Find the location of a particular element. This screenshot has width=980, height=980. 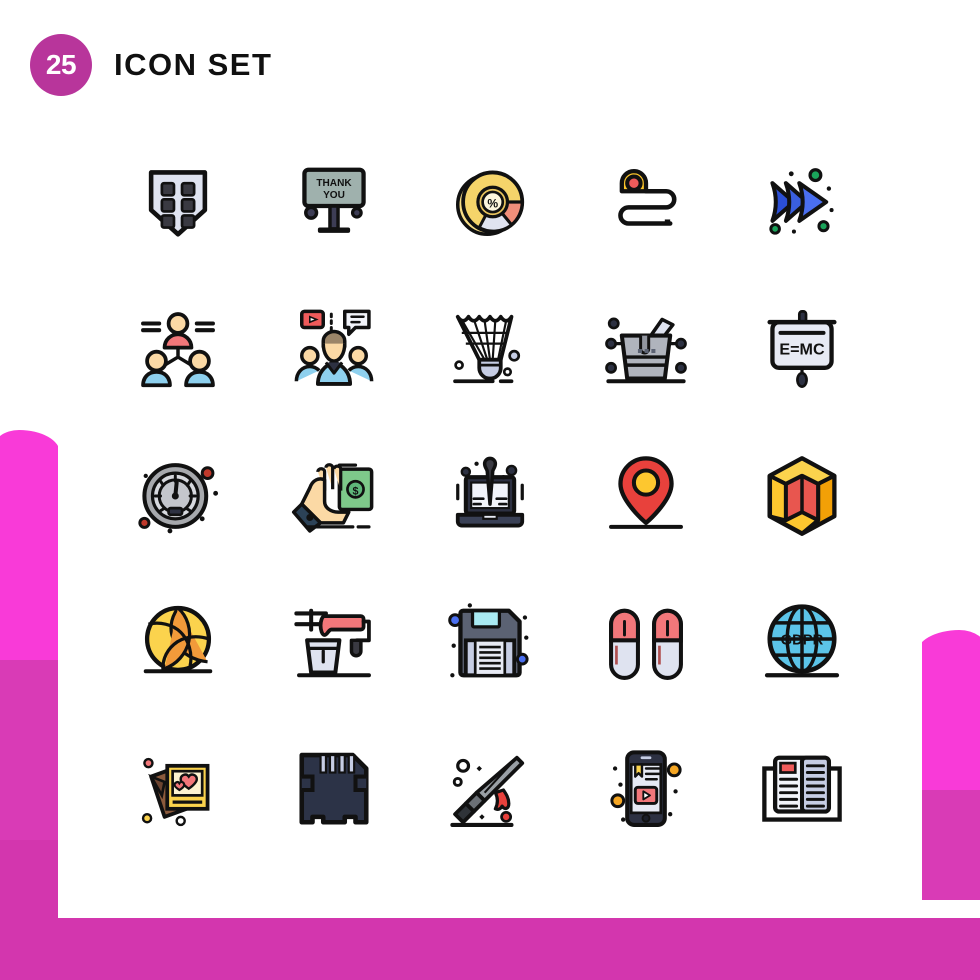

icon-cell-22: SD memory card is located at coordinates (334, 789).